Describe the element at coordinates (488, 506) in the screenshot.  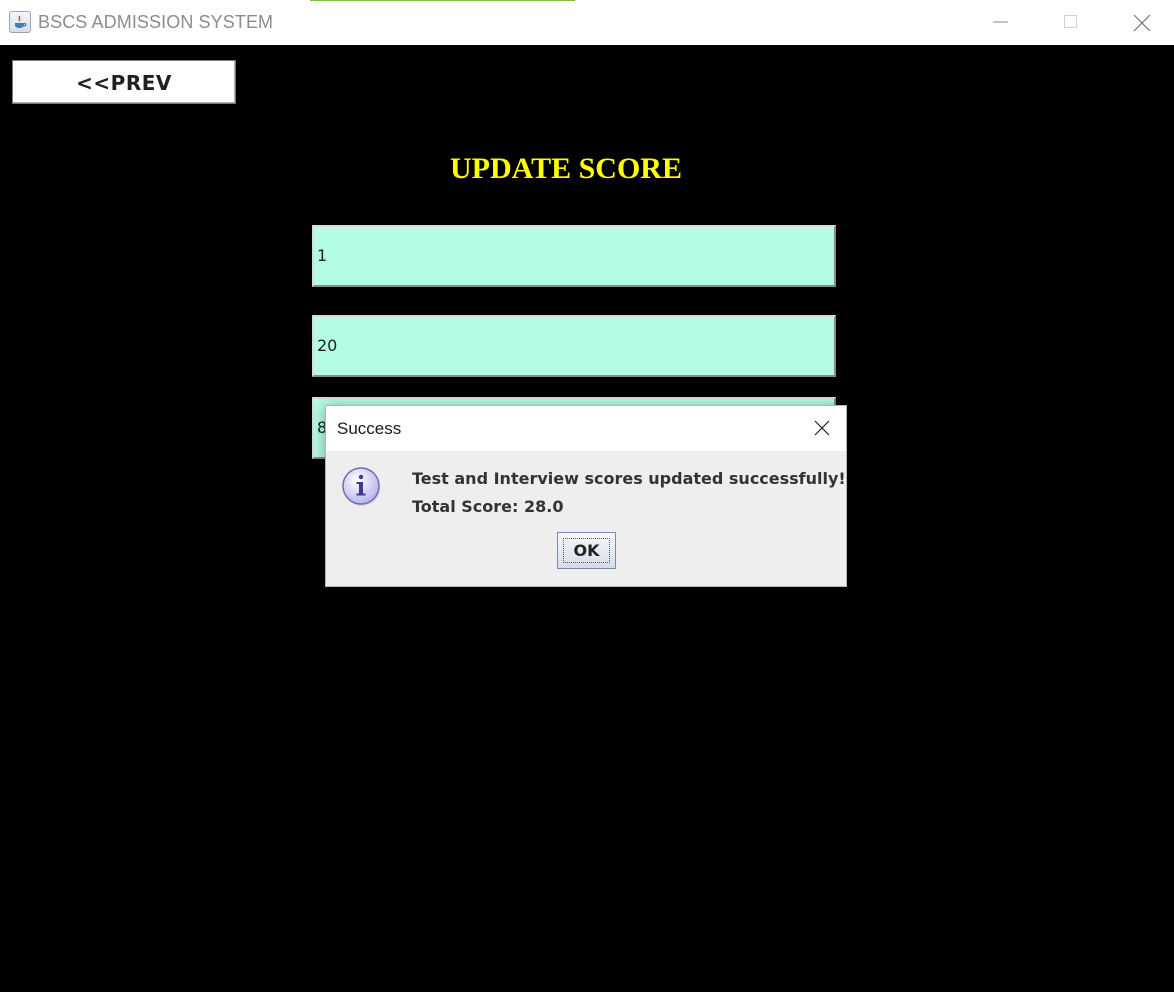
I see `total-score-text: Total Score: 28.0` at that location.